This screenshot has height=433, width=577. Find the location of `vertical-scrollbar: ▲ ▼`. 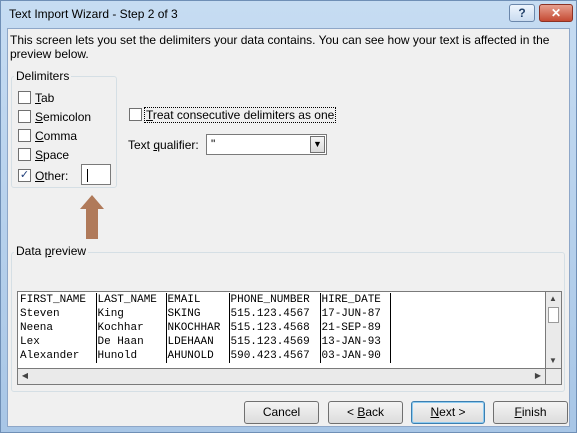

vertical-scrollbar: ▲ ▼ is located at coordinates (554, 330).